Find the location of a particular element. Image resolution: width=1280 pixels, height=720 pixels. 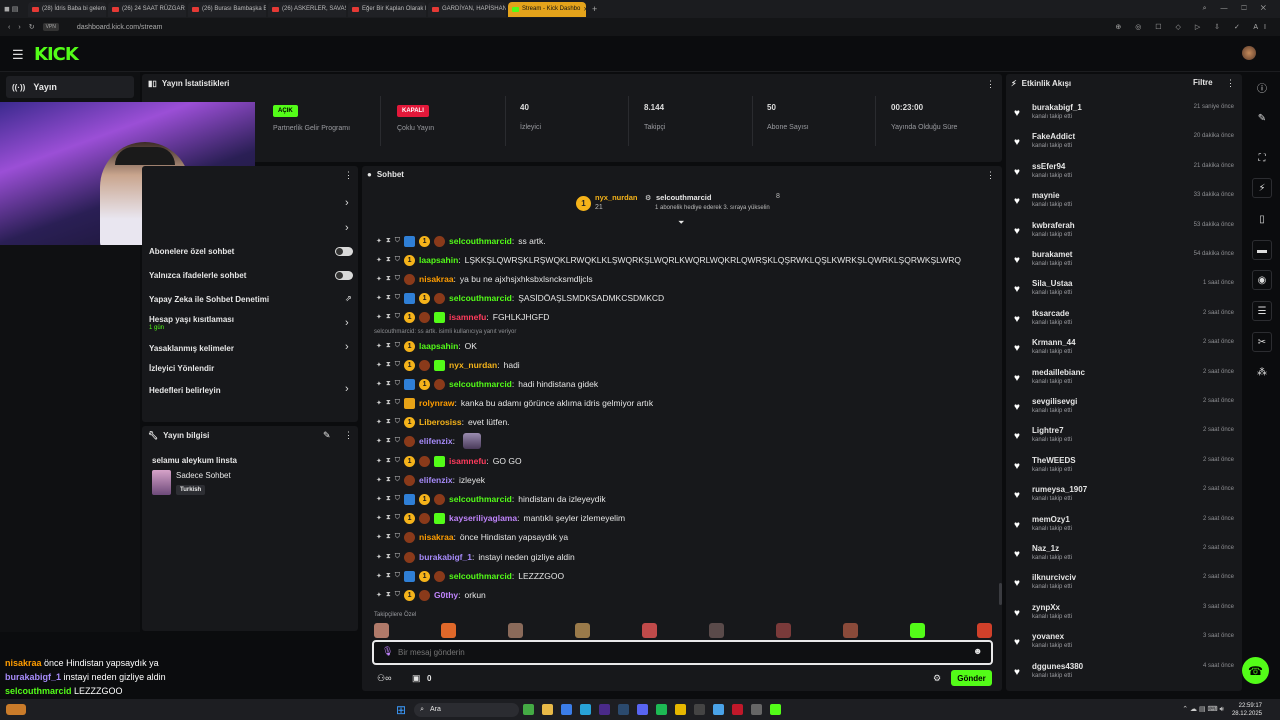

feed-item: ♥ dggunes4380 kanalı takip etti 4 saat önce is located at coordinates (1125, 673).